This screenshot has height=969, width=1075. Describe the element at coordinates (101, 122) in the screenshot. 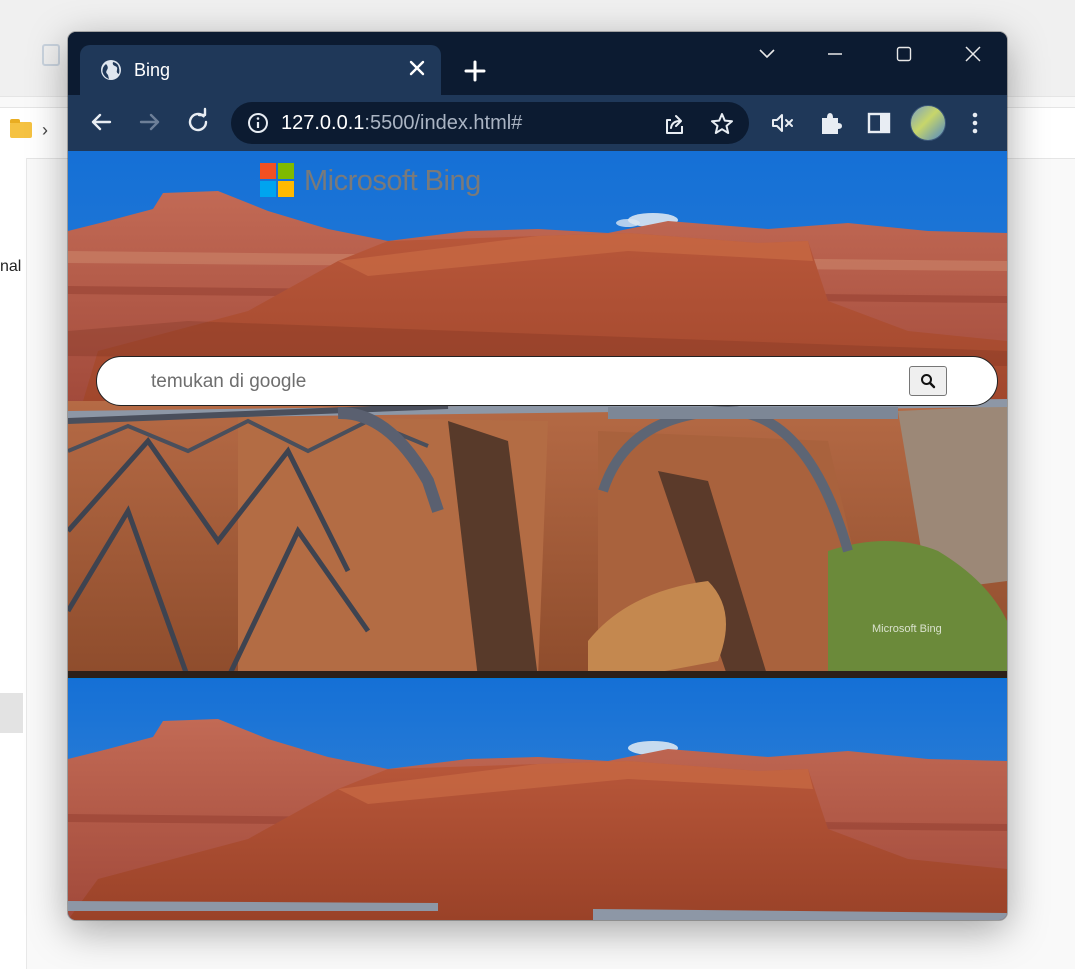

I see `back-arrow-icon` at that location.